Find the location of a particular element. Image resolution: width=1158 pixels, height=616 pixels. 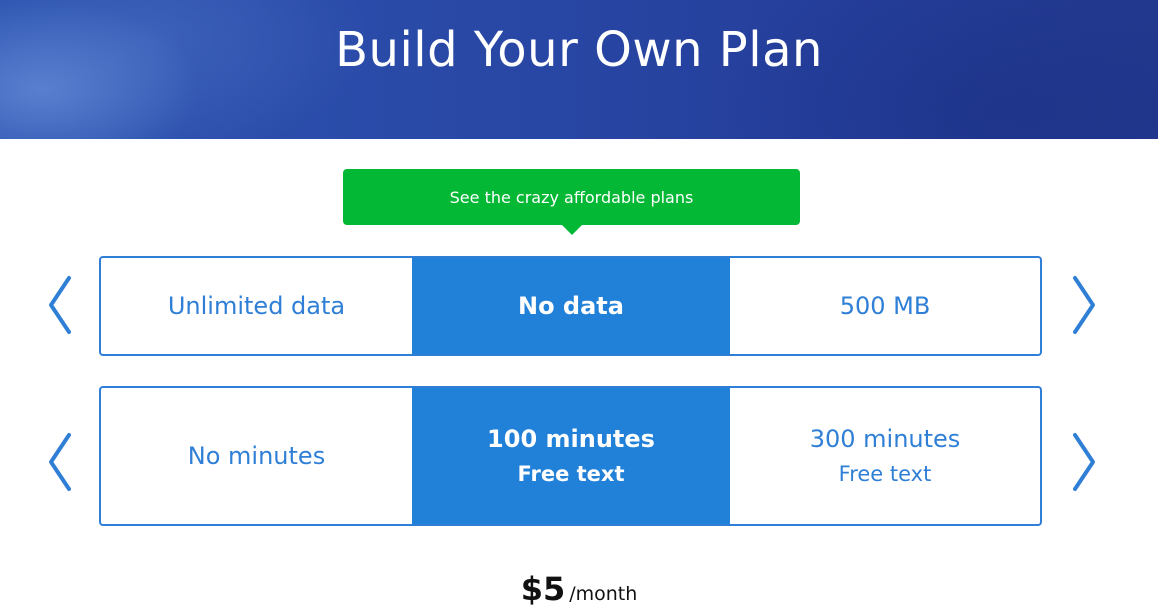

minutes-option-label: 300 minutes is located at coordinates (885, 439).